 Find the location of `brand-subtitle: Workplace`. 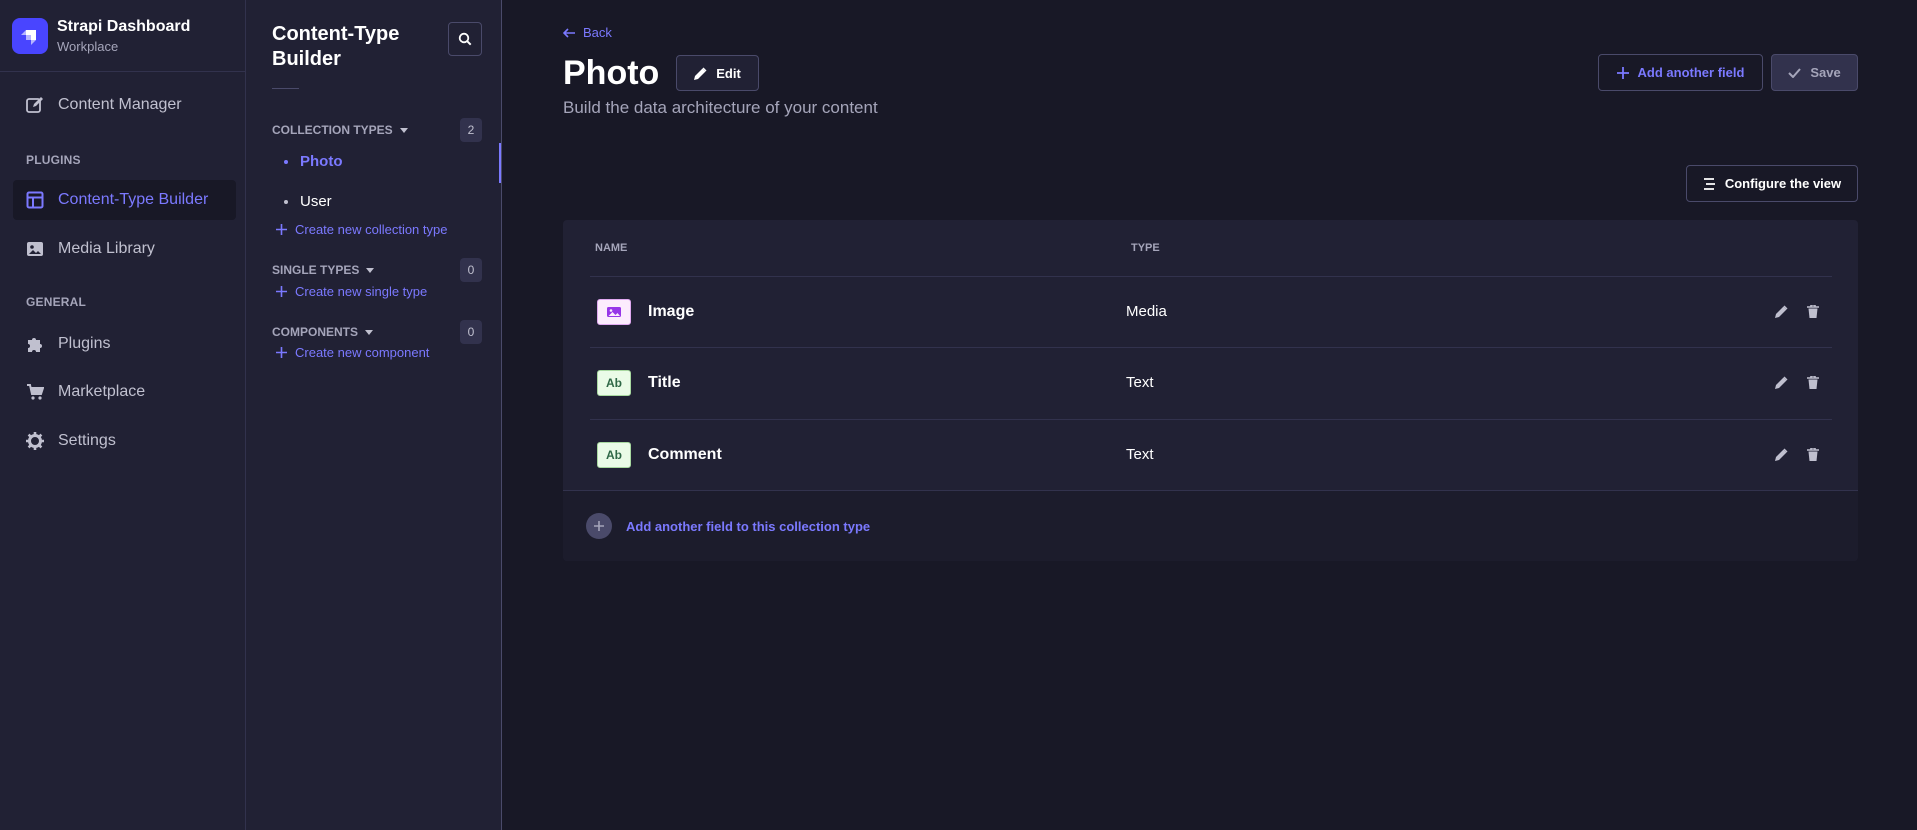

brand-subtitle: Workplace is located at coordinates (88, 46).